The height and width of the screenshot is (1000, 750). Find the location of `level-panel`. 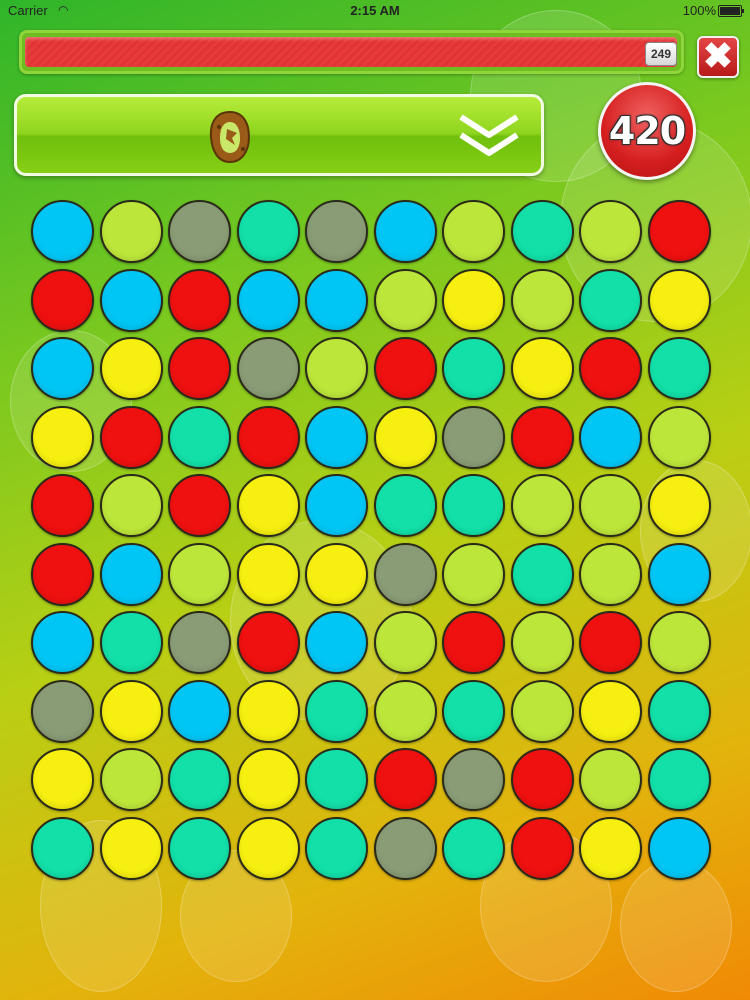

level-panel is located at coordinates (279, 135).